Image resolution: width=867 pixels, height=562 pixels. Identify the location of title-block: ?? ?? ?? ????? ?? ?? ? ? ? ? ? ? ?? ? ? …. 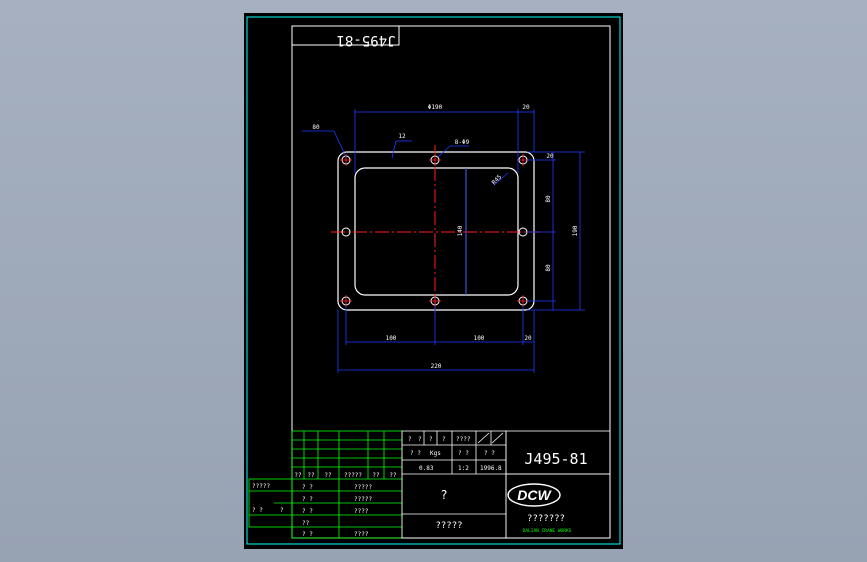
(429, 484).